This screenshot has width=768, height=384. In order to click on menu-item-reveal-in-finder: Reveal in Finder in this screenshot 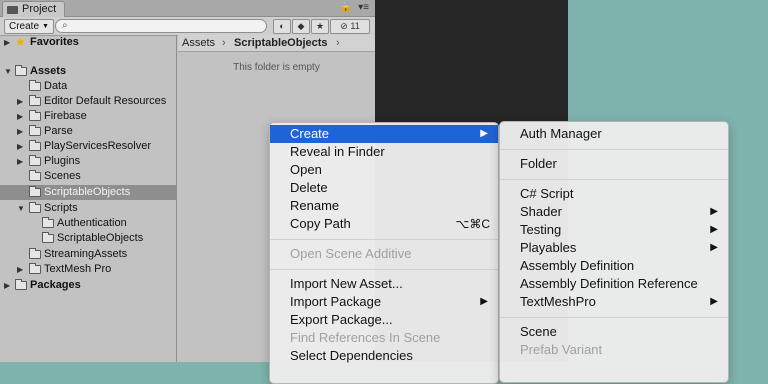, I will do `click(384, 152)`.